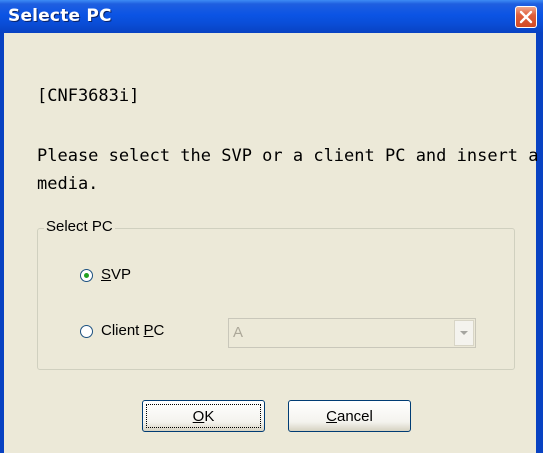 This screenshot has height=453, width=543. Describe the element at coordinates (539, 243) in the screenshot. I see `window-frame-right` at that location.